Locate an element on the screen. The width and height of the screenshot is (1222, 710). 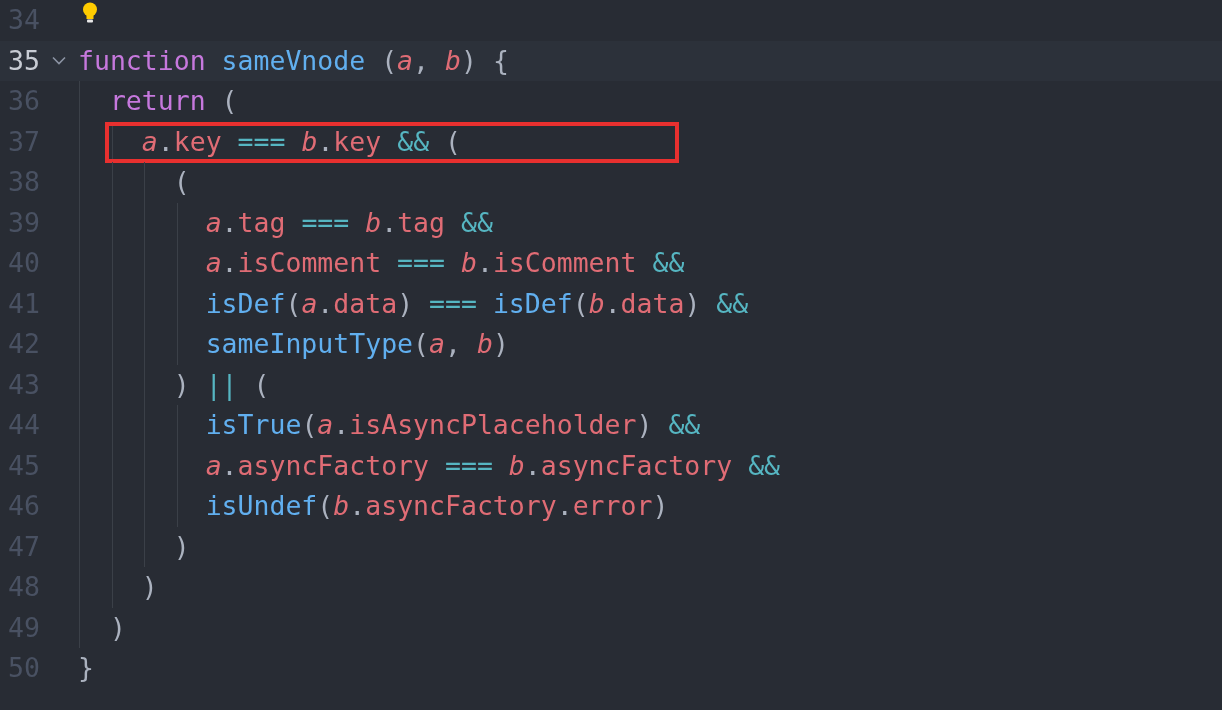
code-line: a.isComment === b.isComment && is located at coordinates (444, 263).